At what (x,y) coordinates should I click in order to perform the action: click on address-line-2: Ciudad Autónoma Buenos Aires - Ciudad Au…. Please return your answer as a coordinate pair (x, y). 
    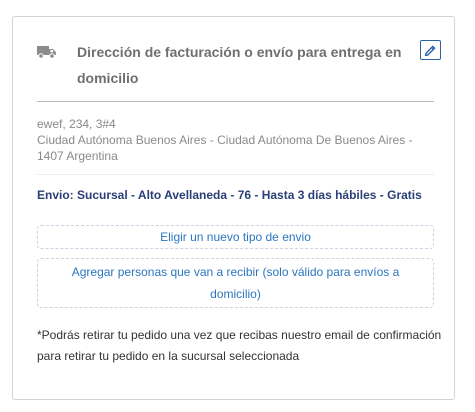
    Looking at the image, I should click on (225, 148).